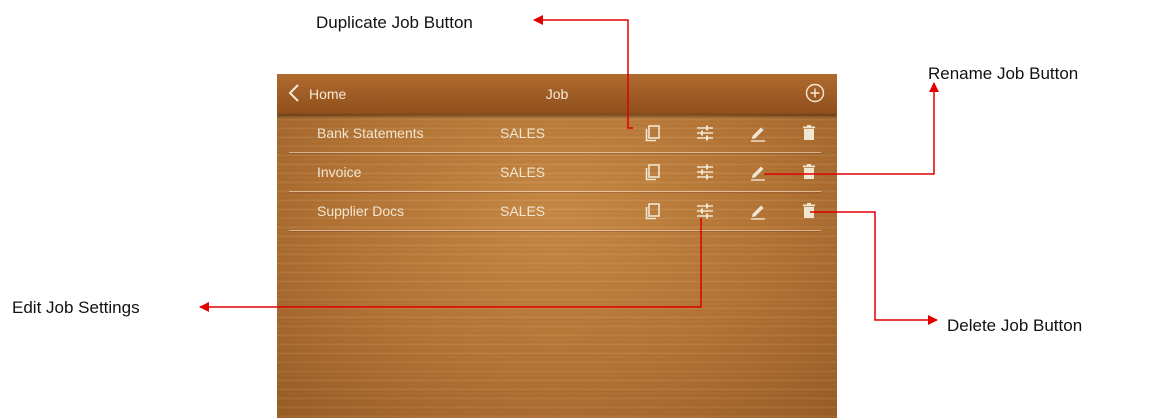 This screenshot has height=418, width=1149. I want to click on delete-callout-arrow, so click(874, 268).